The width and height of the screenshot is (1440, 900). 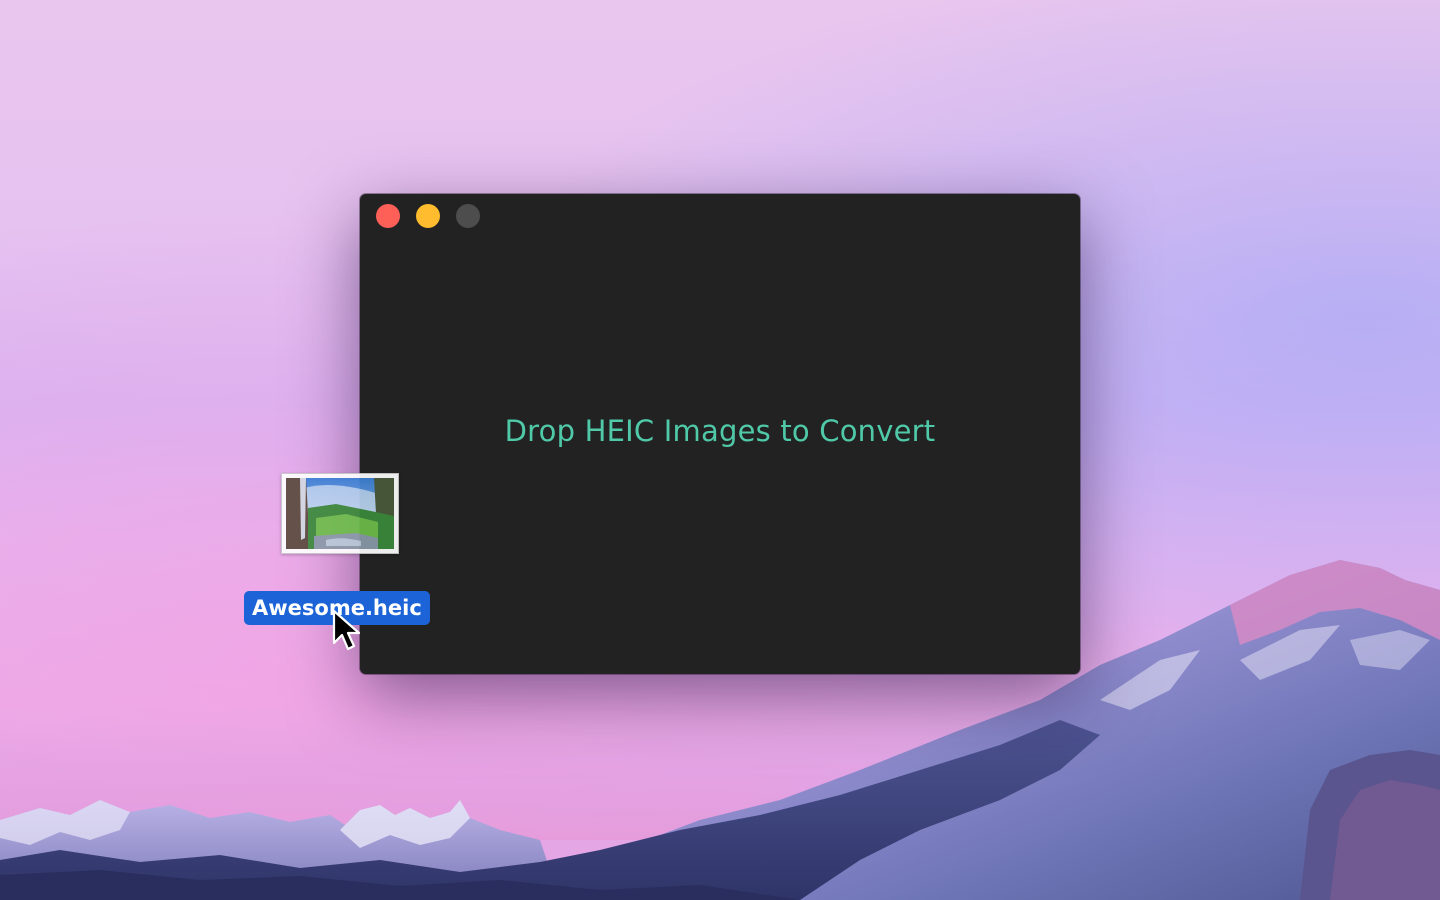 I want to click on zoom-button-disabled, so click(x=468, y=216).